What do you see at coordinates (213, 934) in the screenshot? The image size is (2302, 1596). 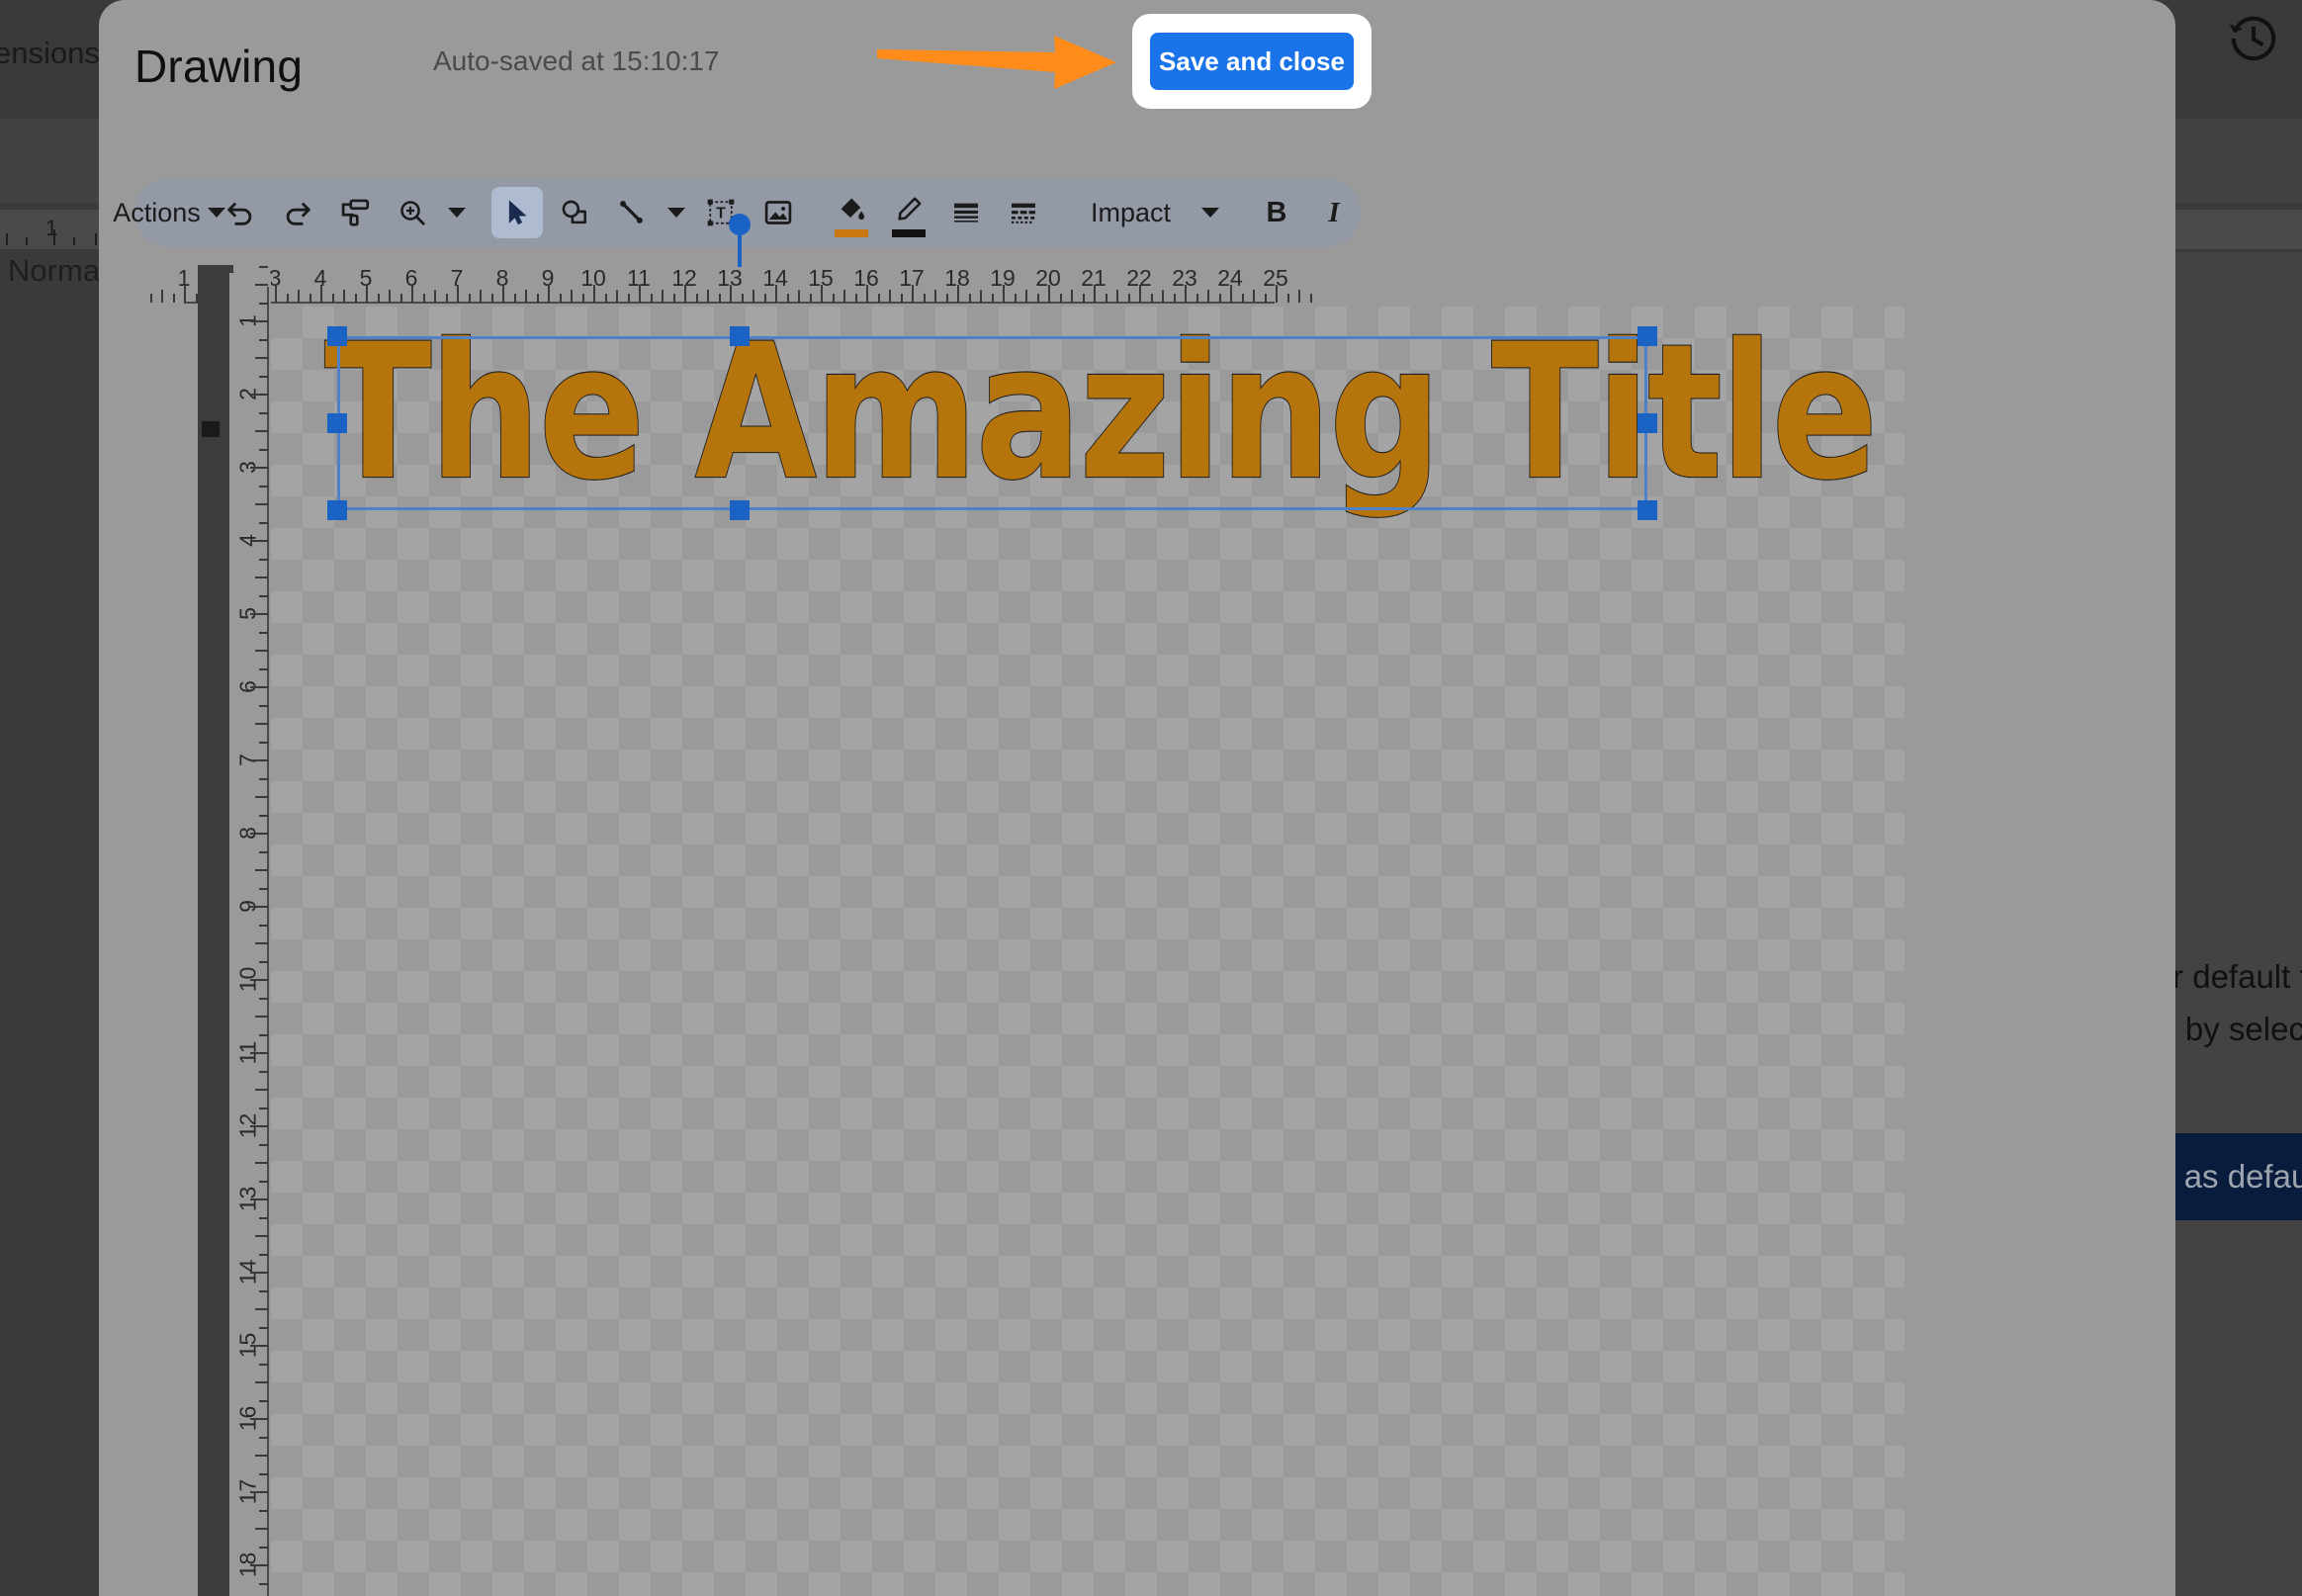 I see `canvas-left-gutter` at bounding box center [213, 934].